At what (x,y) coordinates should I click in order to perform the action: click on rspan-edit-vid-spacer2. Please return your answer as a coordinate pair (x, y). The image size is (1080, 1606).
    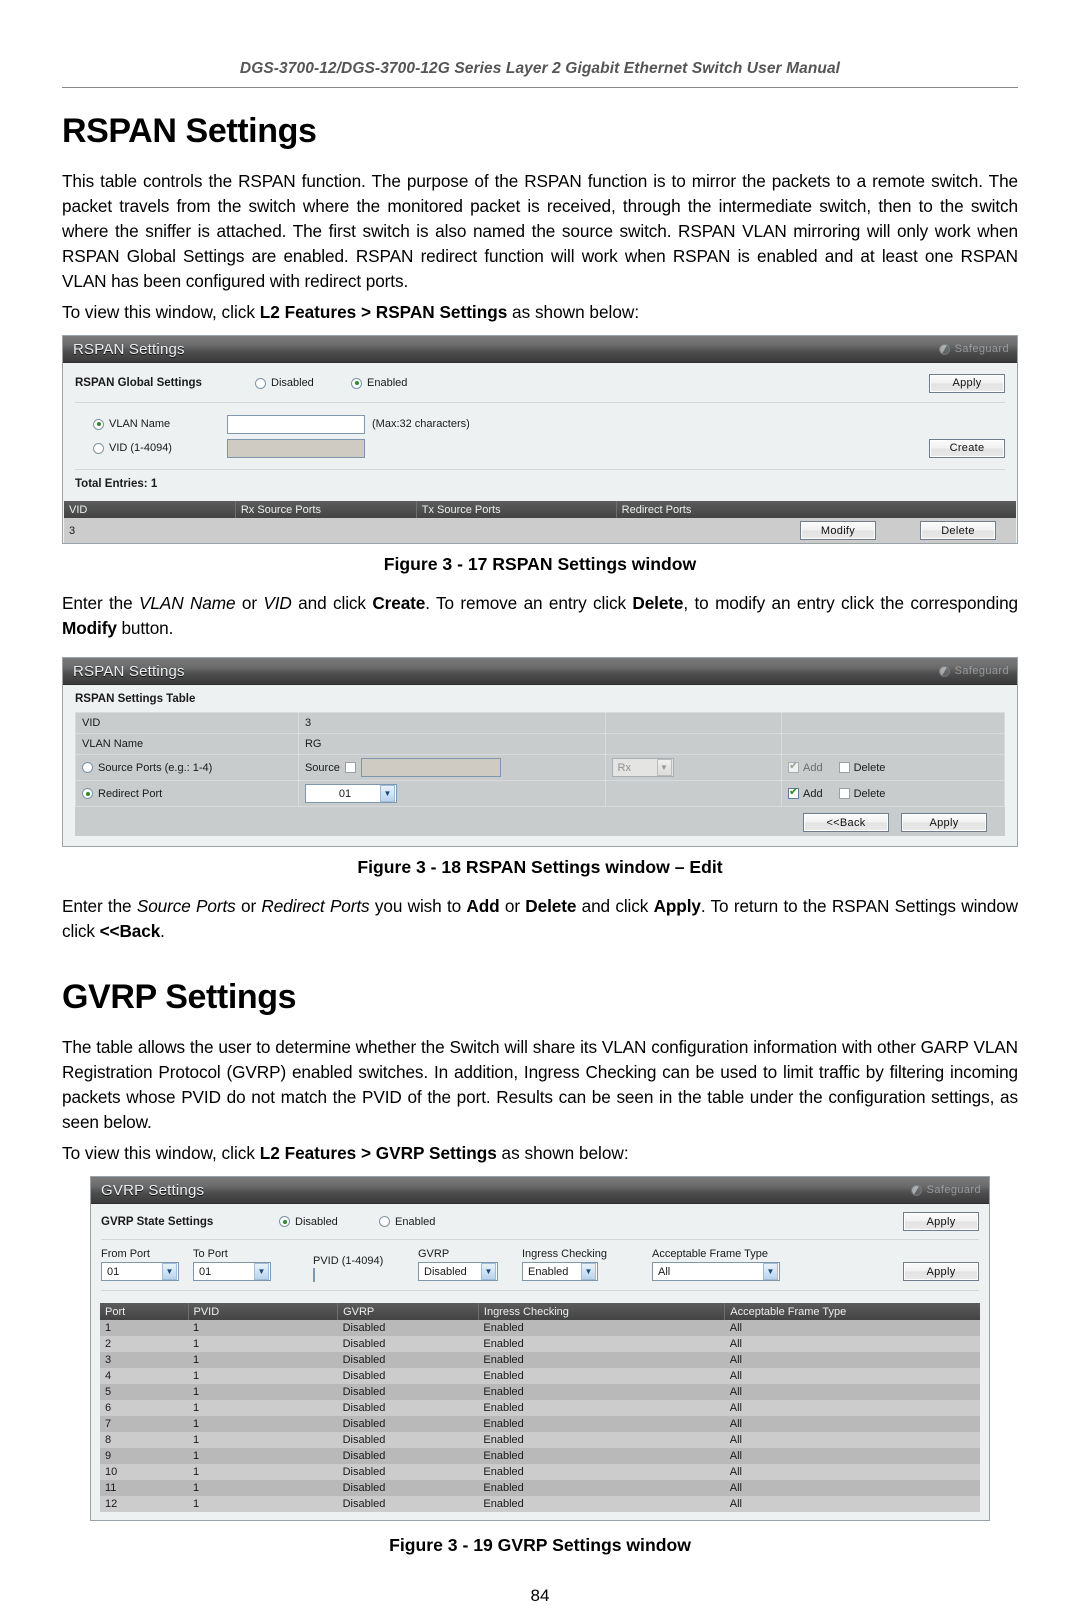
    Looking at the image, I should click on (893, 723).